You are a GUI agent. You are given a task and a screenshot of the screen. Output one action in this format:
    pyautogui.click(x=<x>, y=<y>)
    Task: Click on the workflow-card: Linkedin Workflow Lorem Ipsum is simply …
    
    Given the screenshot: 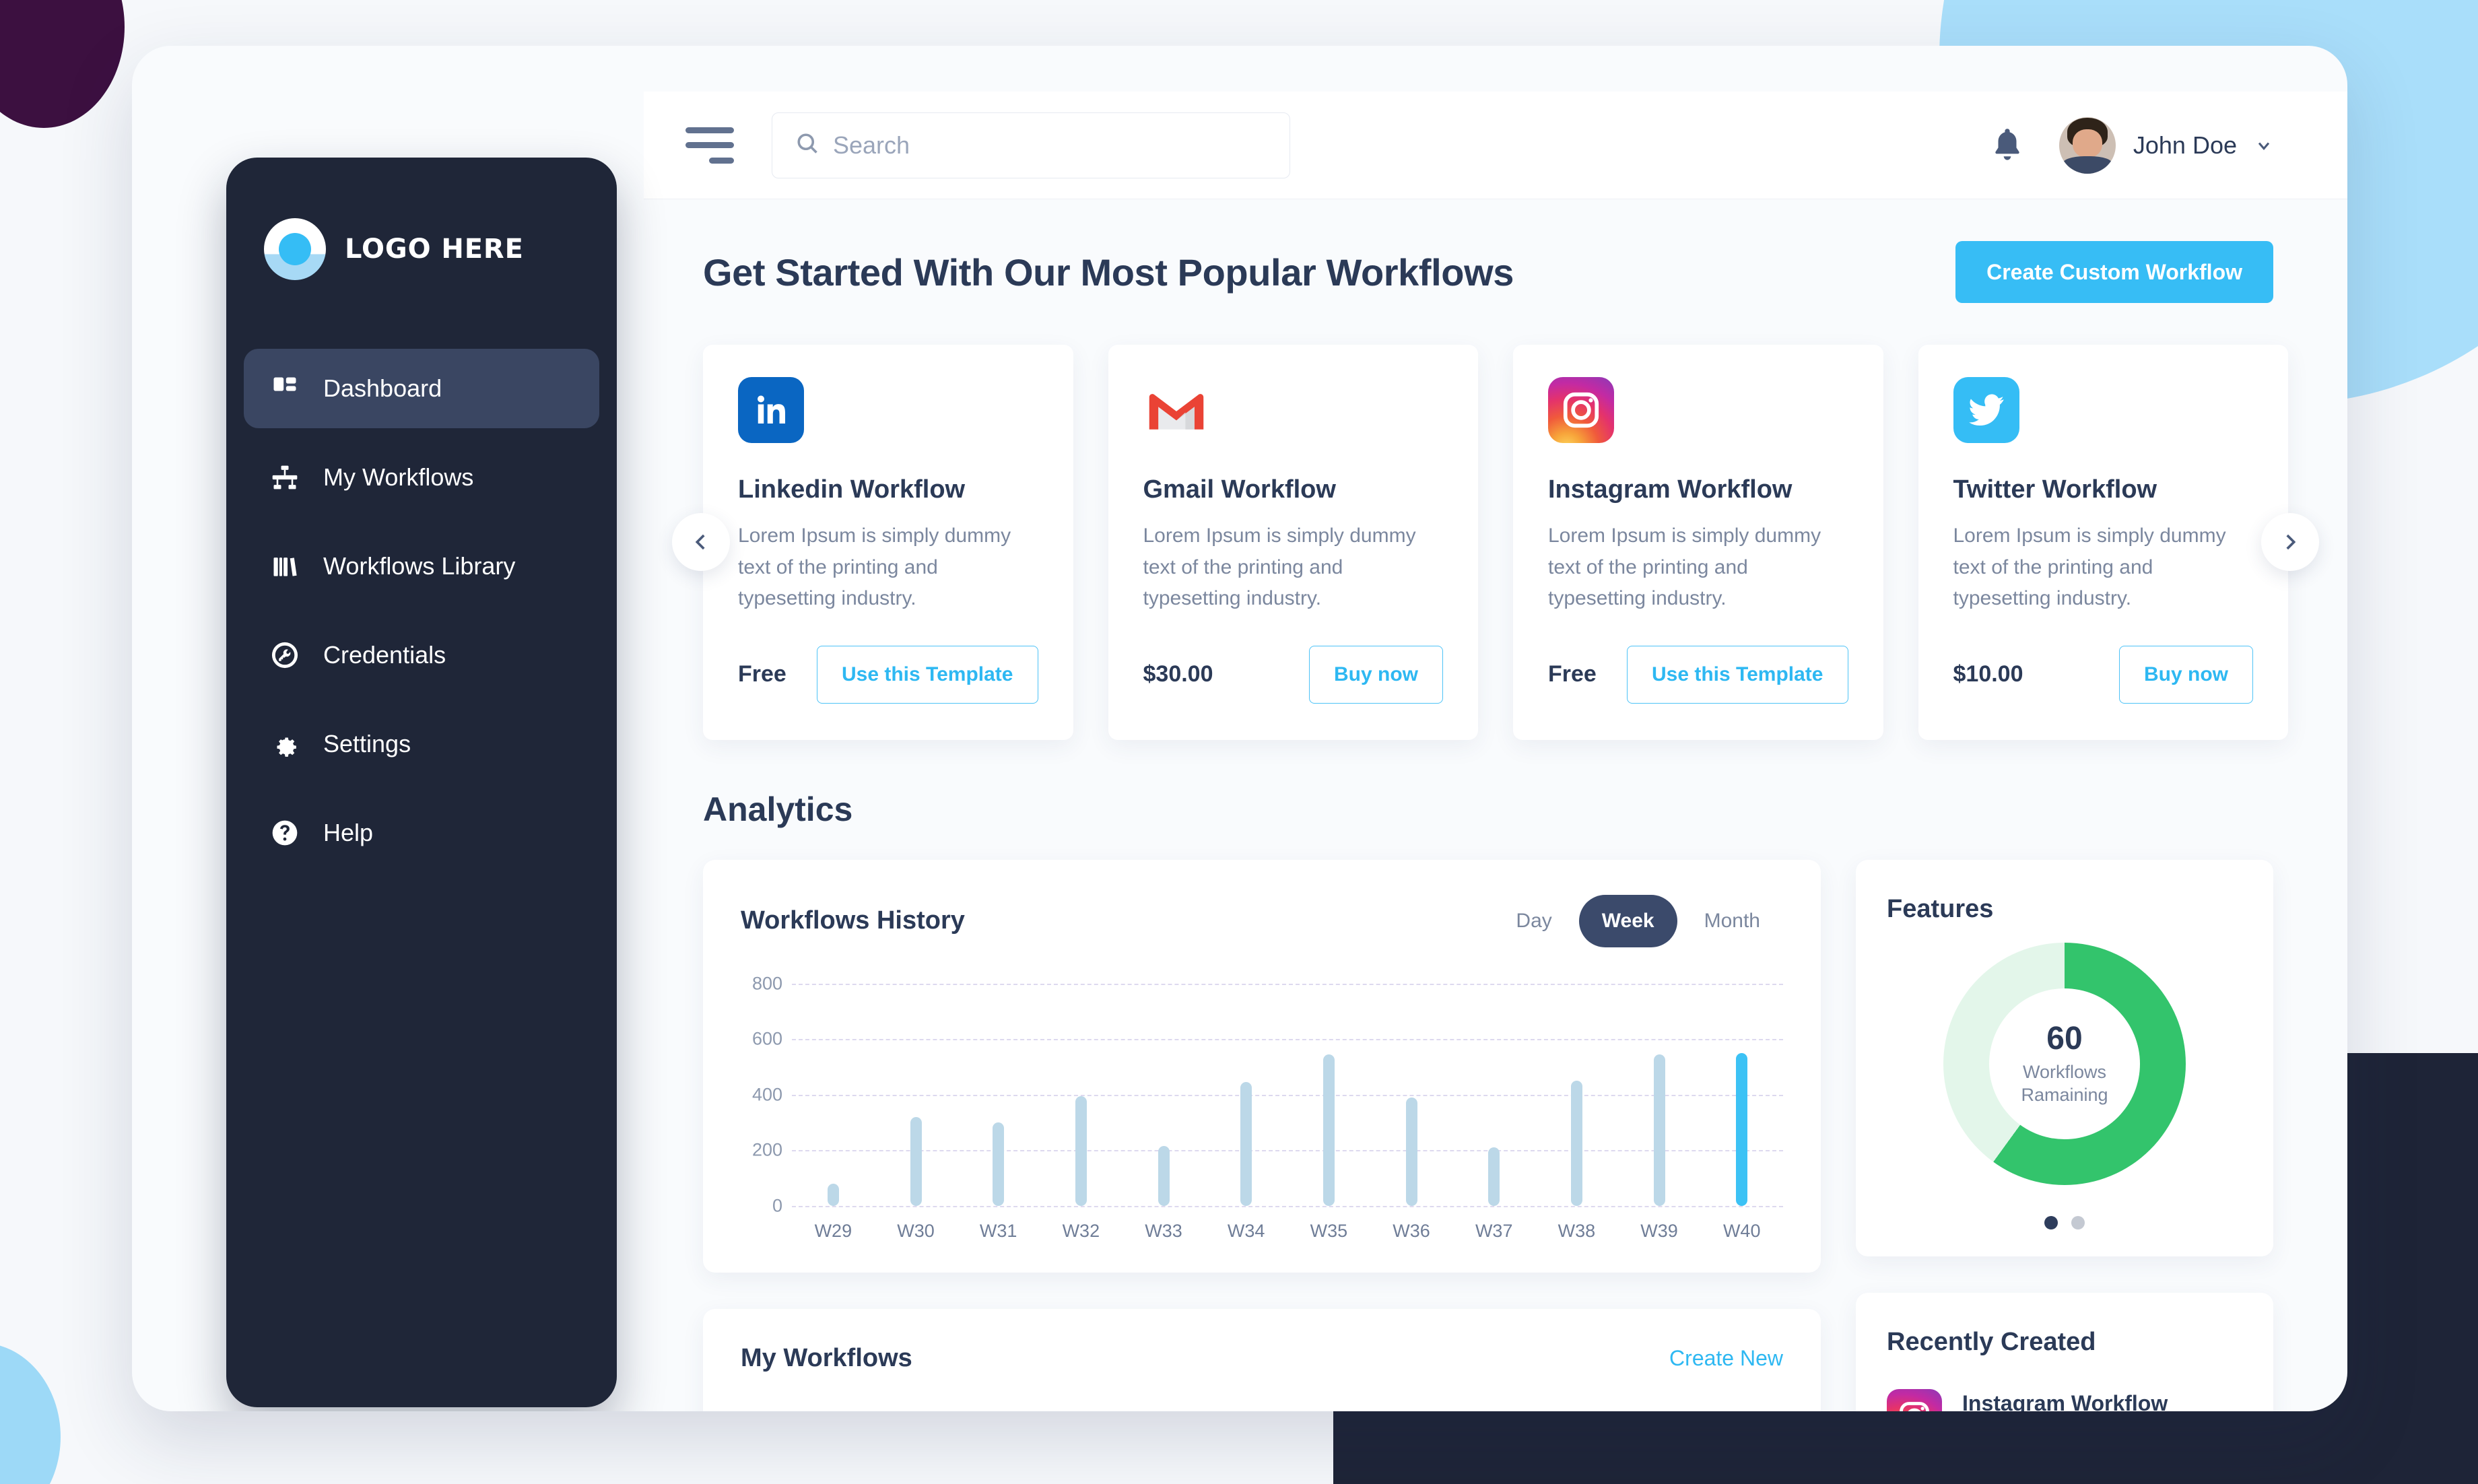 What is the action you would take?
    pyautogui.click(x=888, y=542)
    